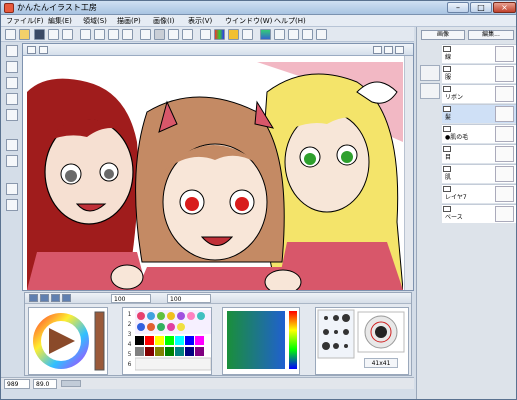 The width and height of the screenshot is (517, 400). I want to click on text-icon, so click(187, 34).